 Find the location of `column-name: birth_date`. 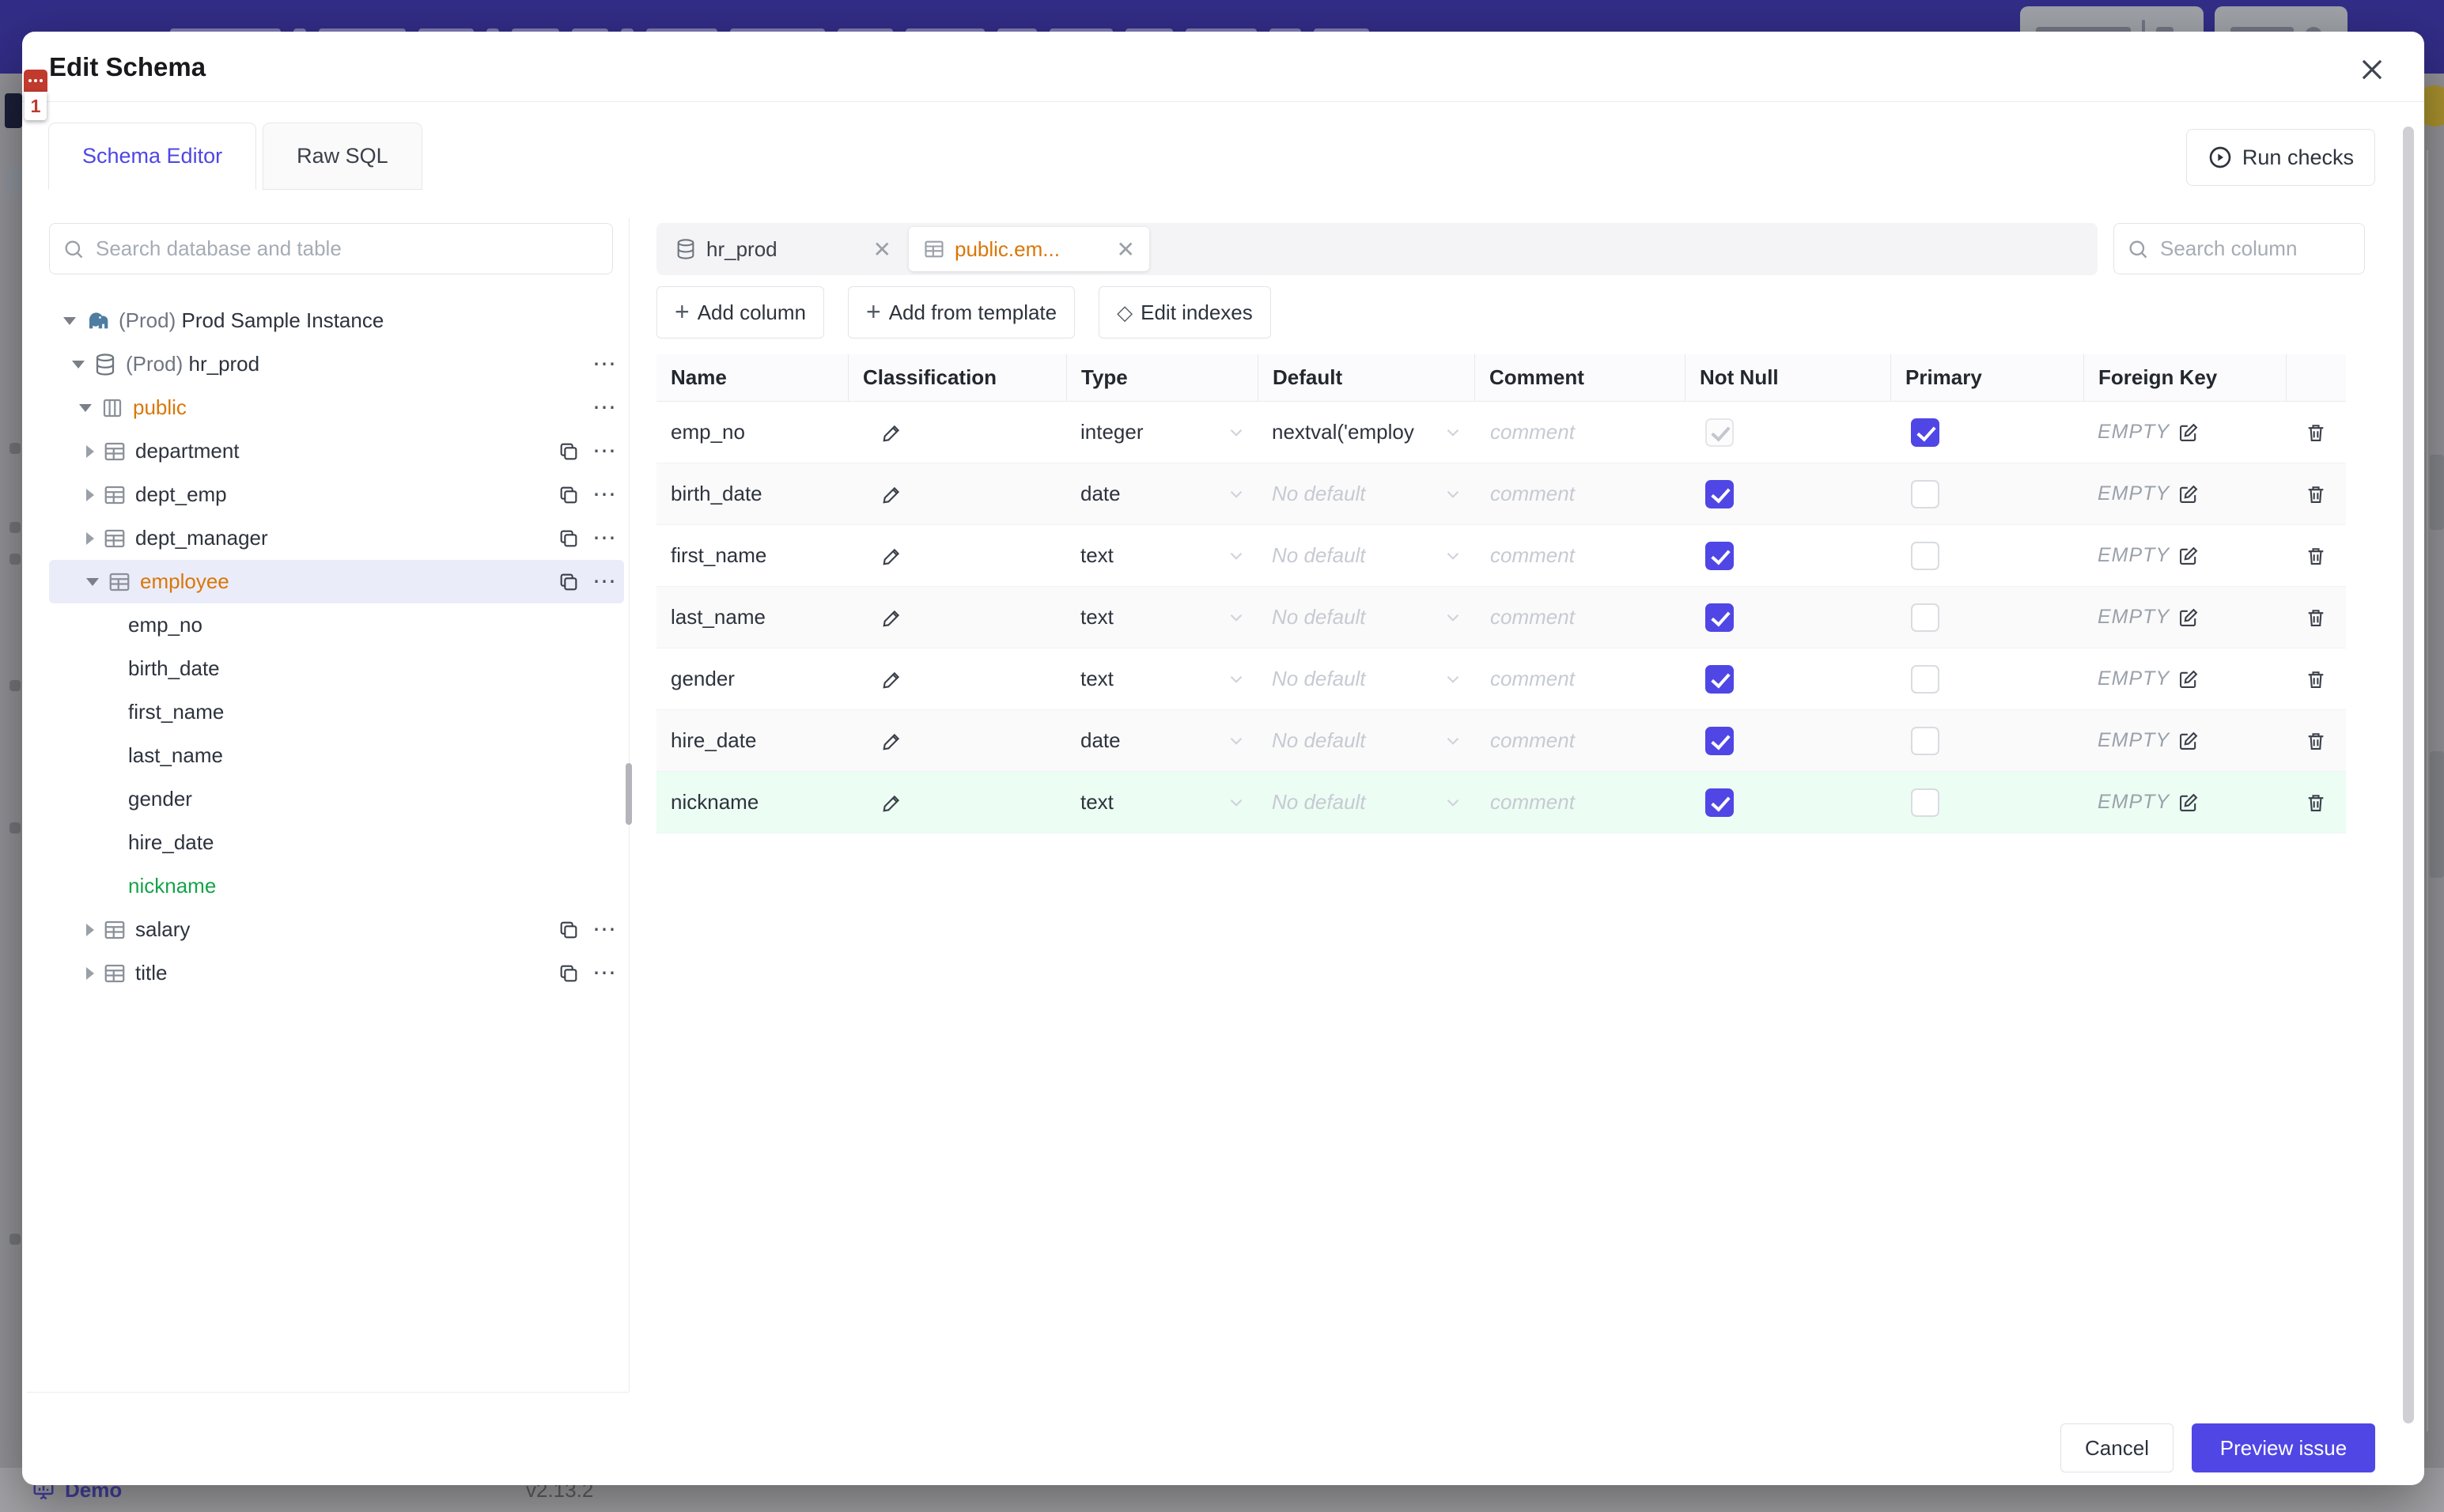

column-name: birth_date is located at coordinates (716, 494).